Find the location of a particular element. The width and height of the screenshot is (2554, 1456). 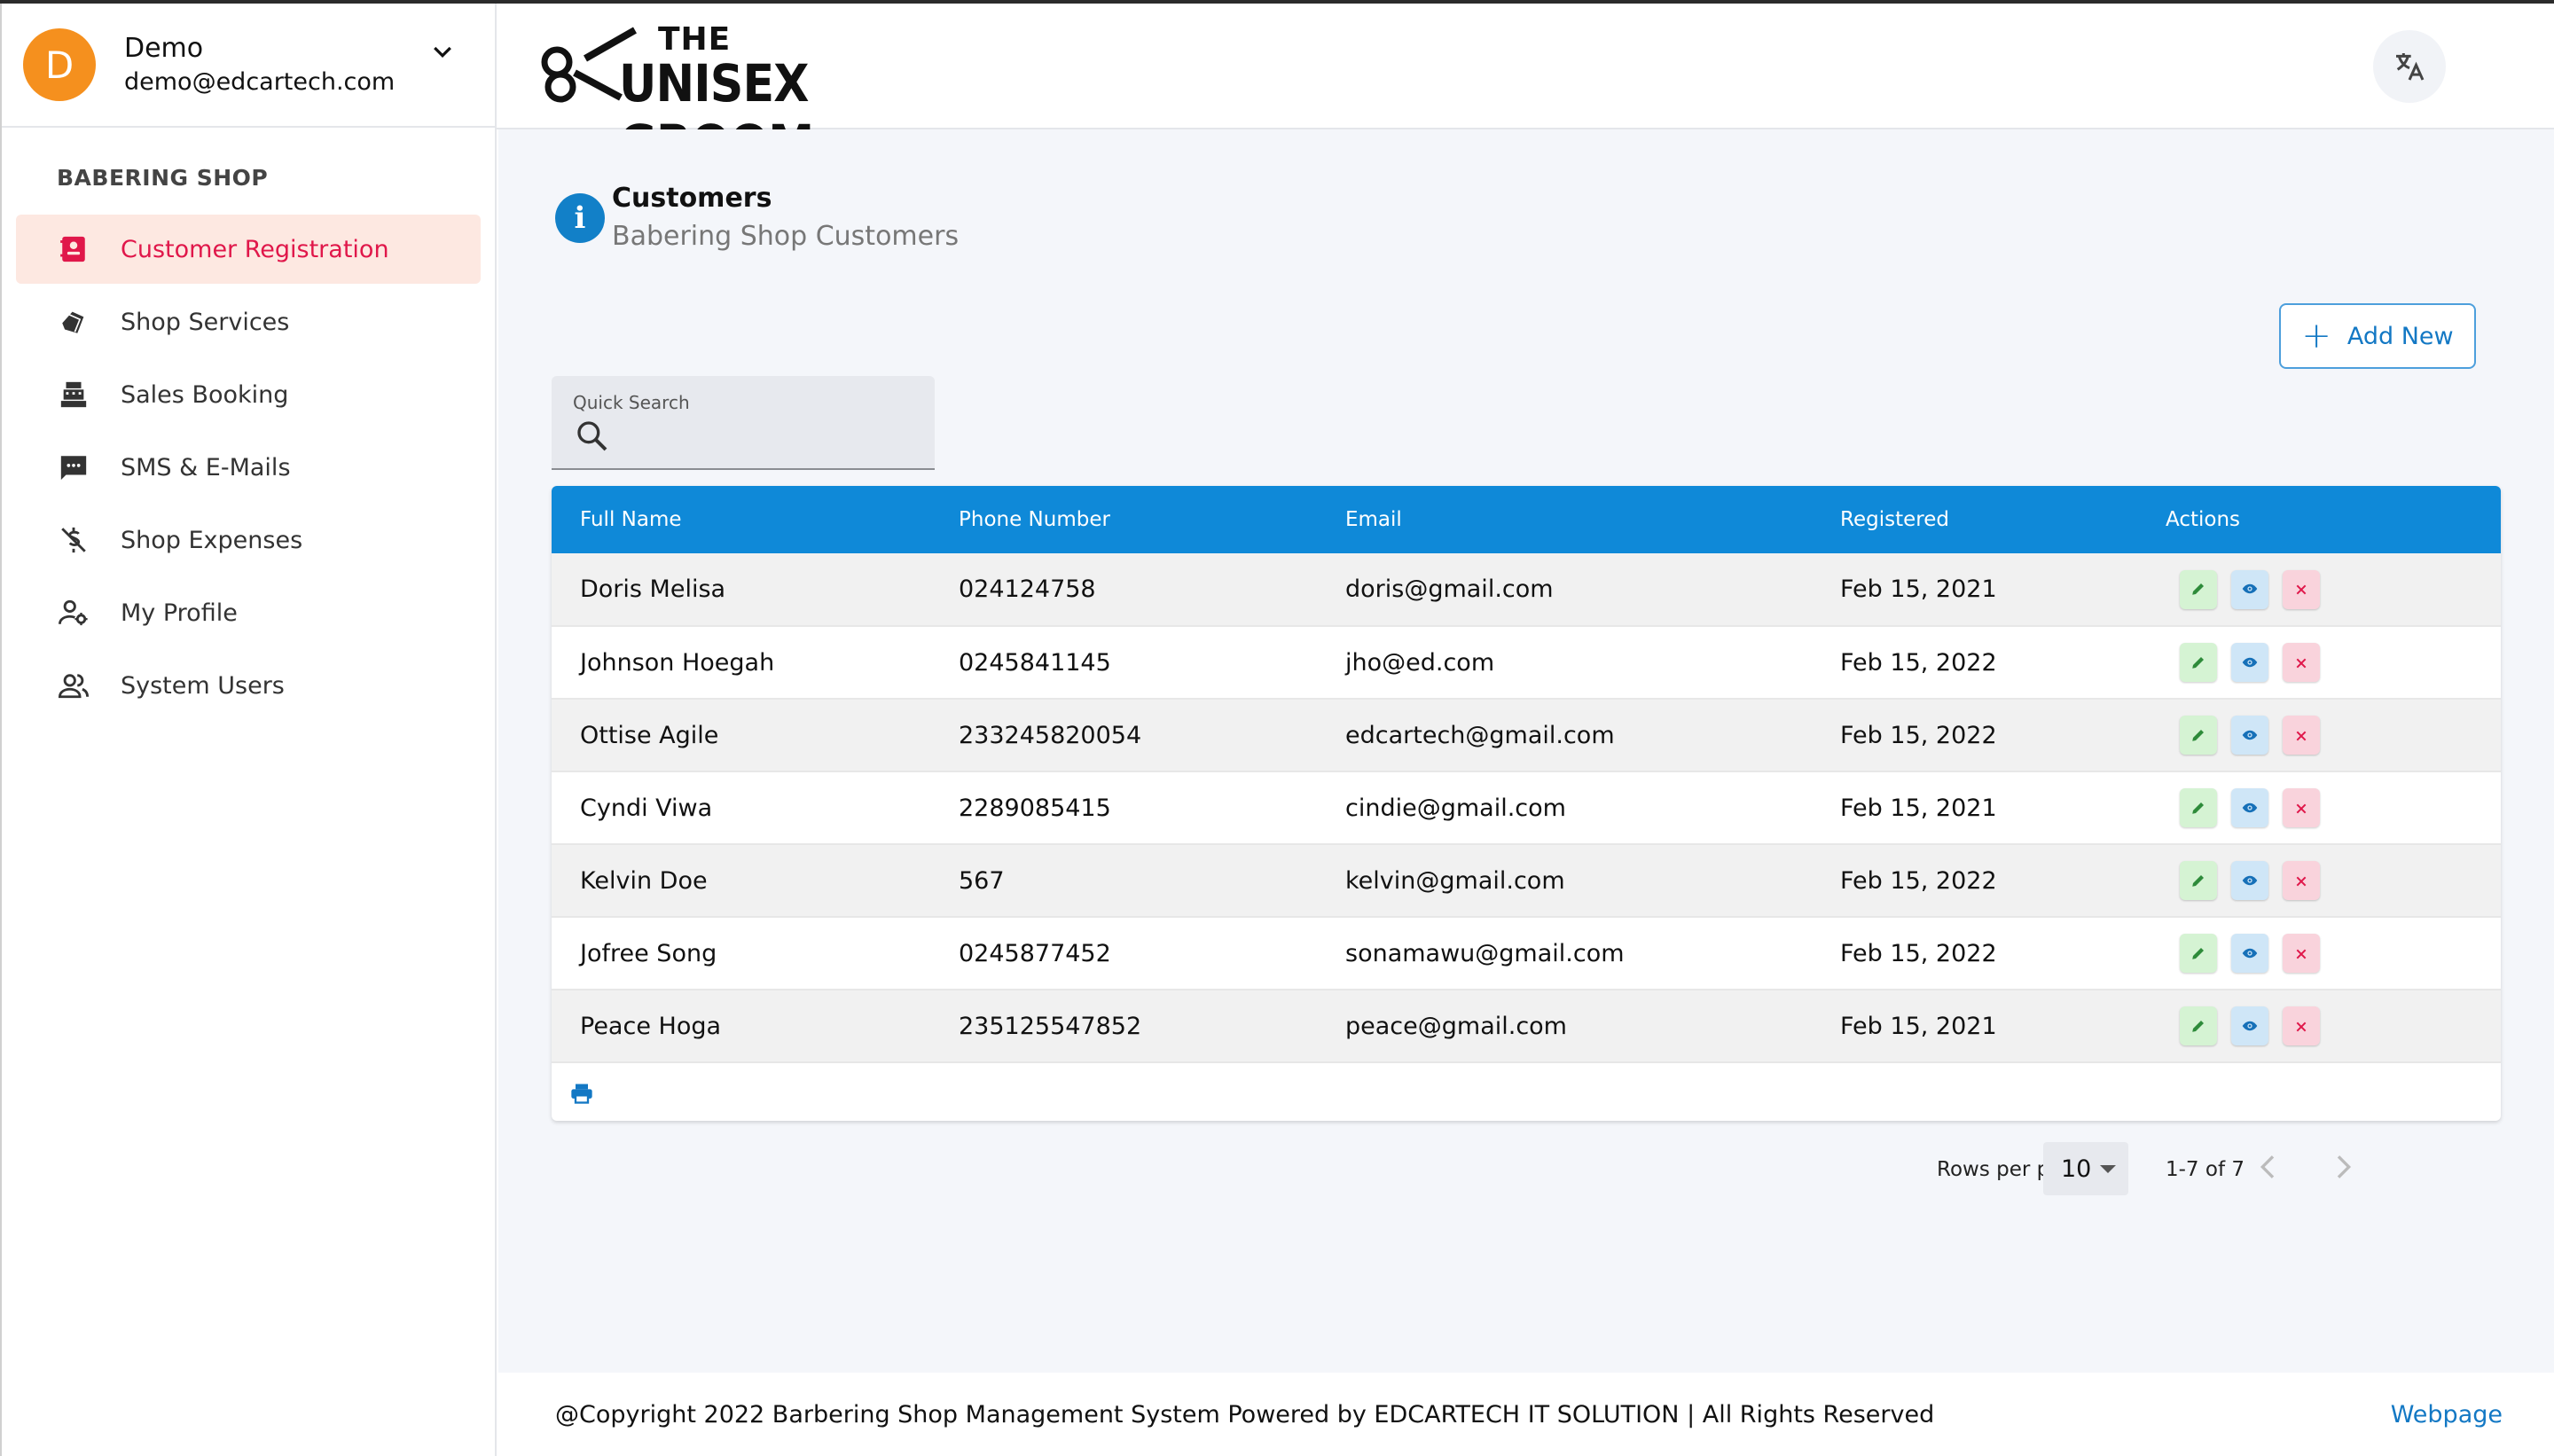

add-new-button: + Add New is located at coordinates (2377, 336).